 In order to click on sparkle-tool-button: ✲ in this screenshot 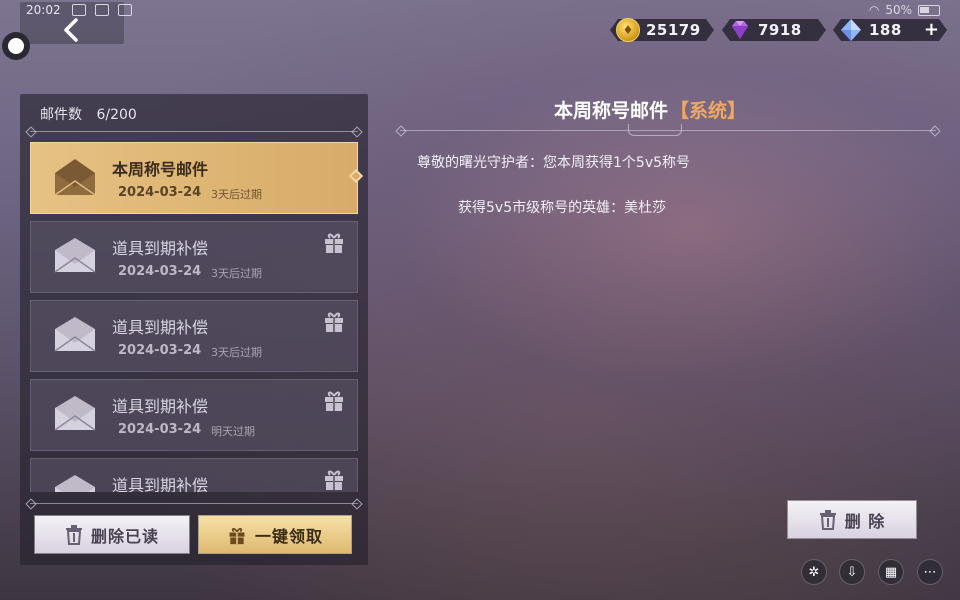, I will do `click(814, 572)`.